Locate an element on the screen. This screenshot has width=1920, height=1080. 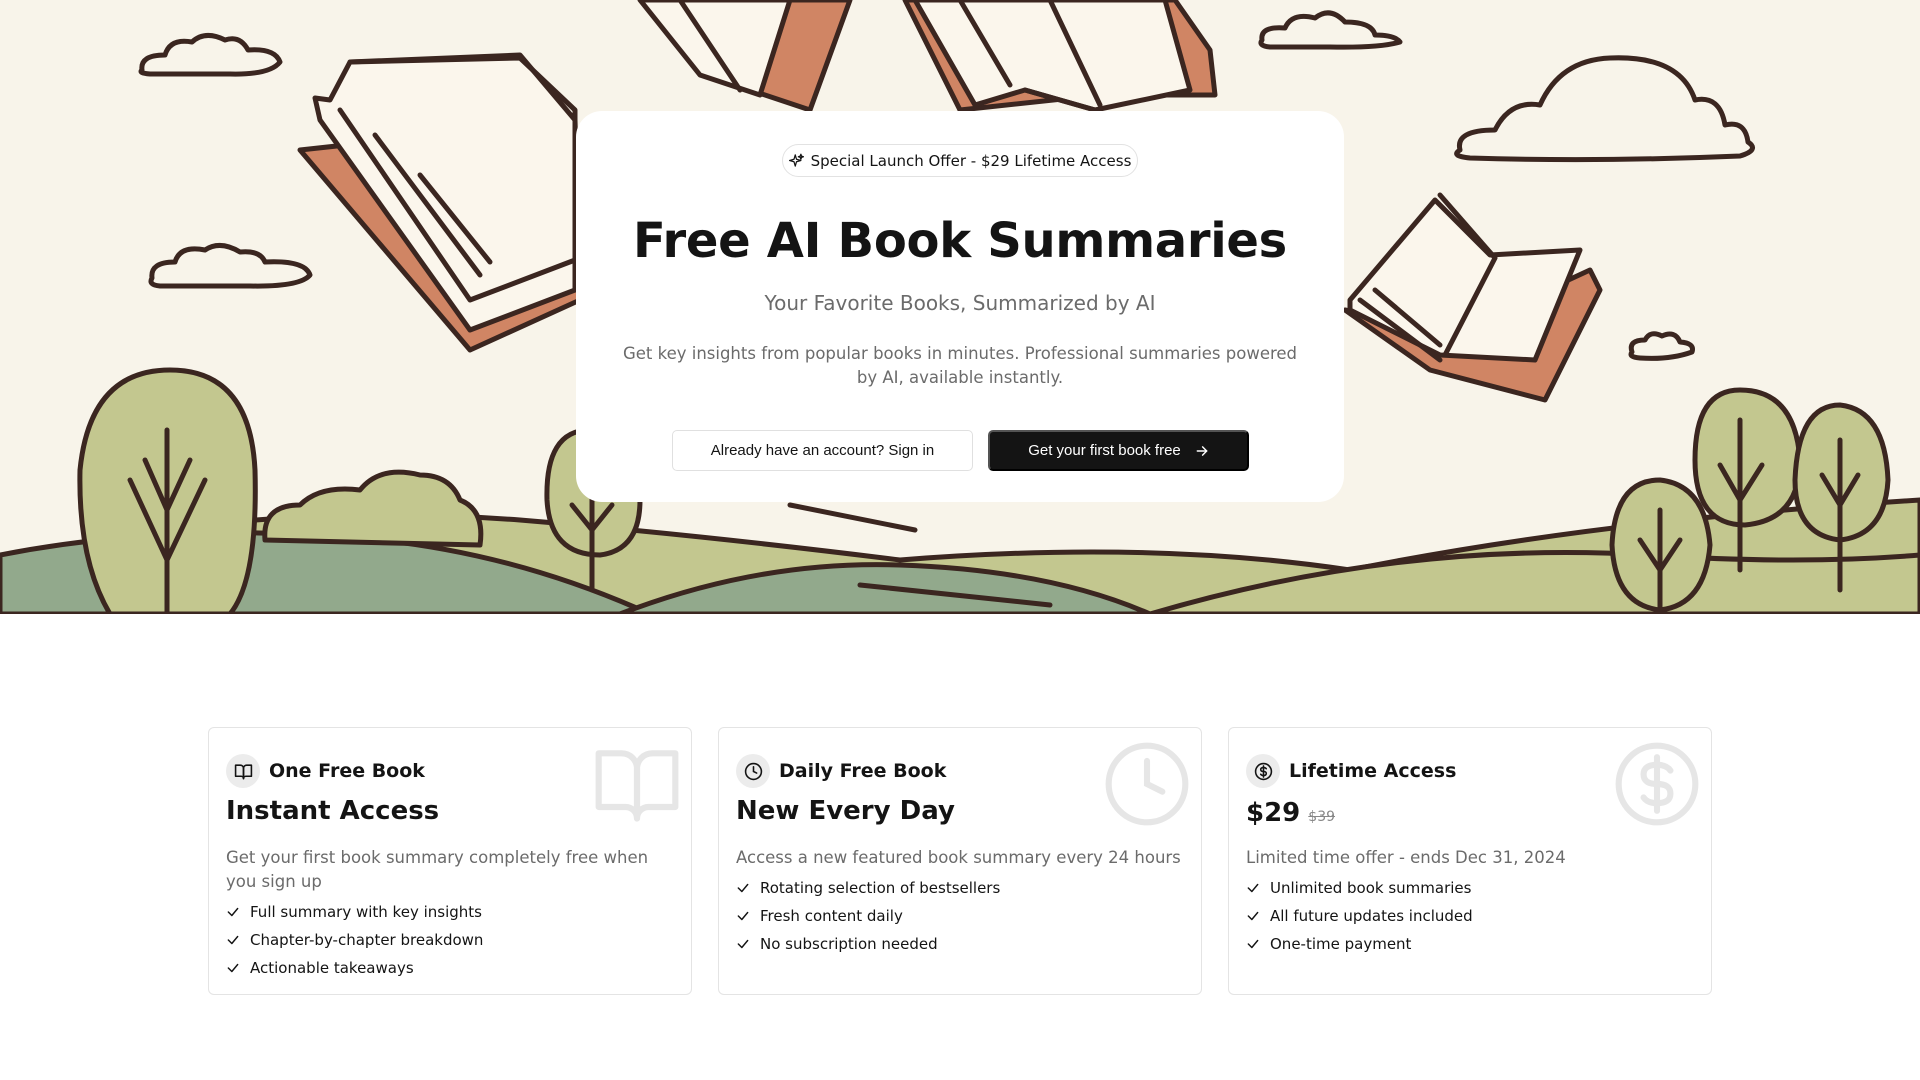
card-header: One Free Book is located at coordinates (325, 771).